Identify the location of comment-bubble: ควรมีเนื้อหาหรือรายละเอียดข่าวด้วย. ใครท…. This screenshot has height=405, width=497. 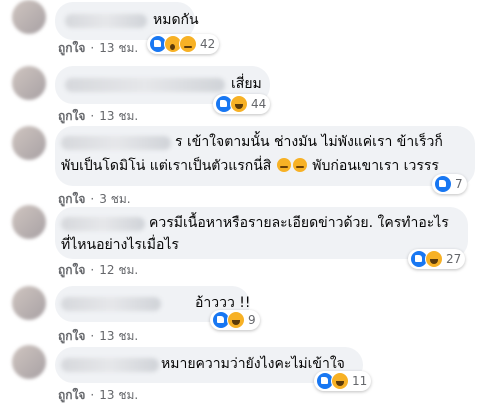
(261, 233).